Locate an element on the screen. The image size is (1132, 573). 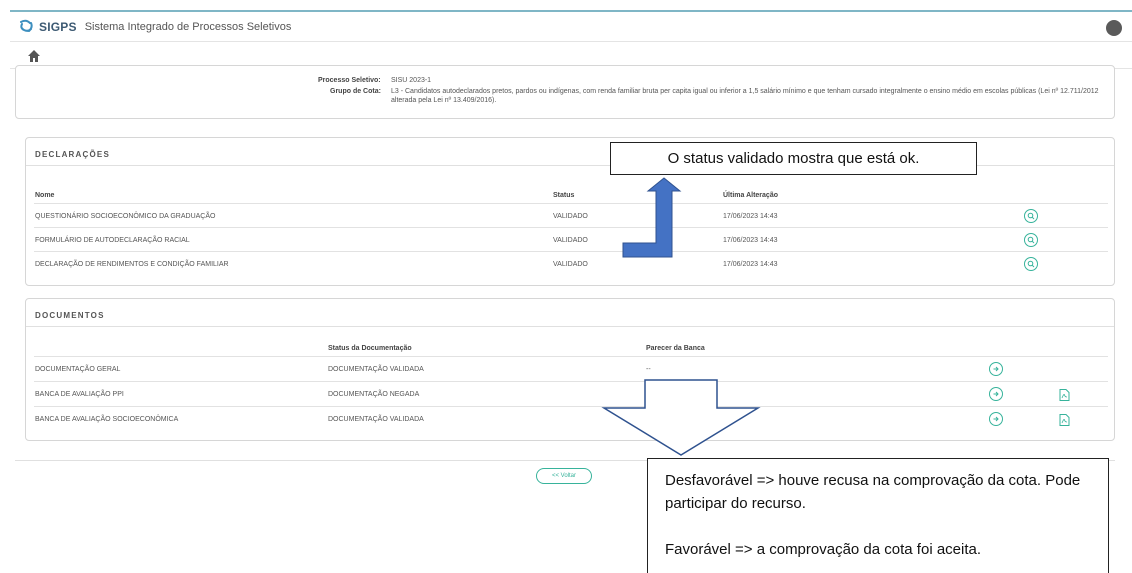
declarations-title: DECLARAÇÕES is located at coordinates (72, 154).